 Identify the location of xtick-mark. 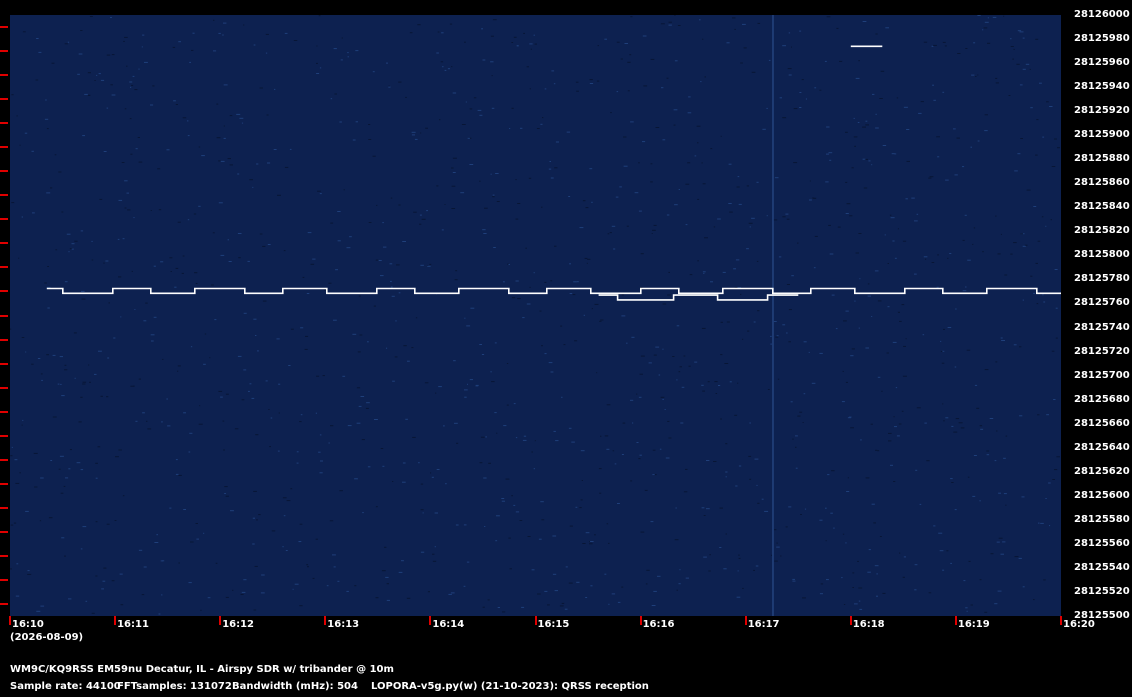
(850, 620).